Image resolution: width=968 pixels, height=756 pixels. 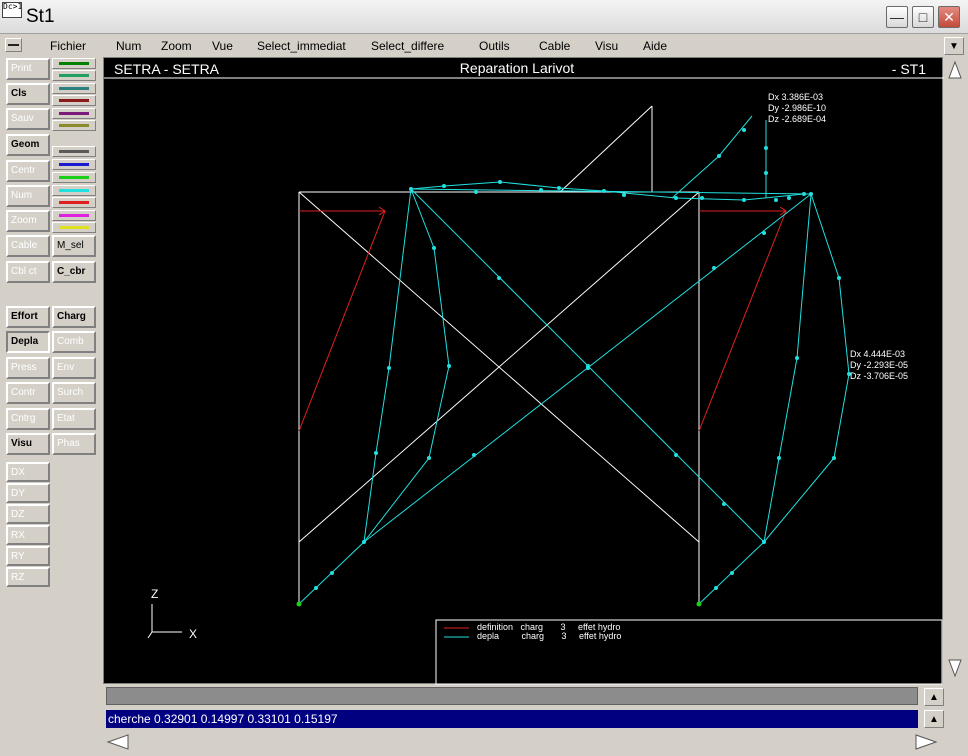 What do you see at coordinates (222, 46) in the screenshot?
I see `menu-vue: Vue` at bounding box center [222, 46].